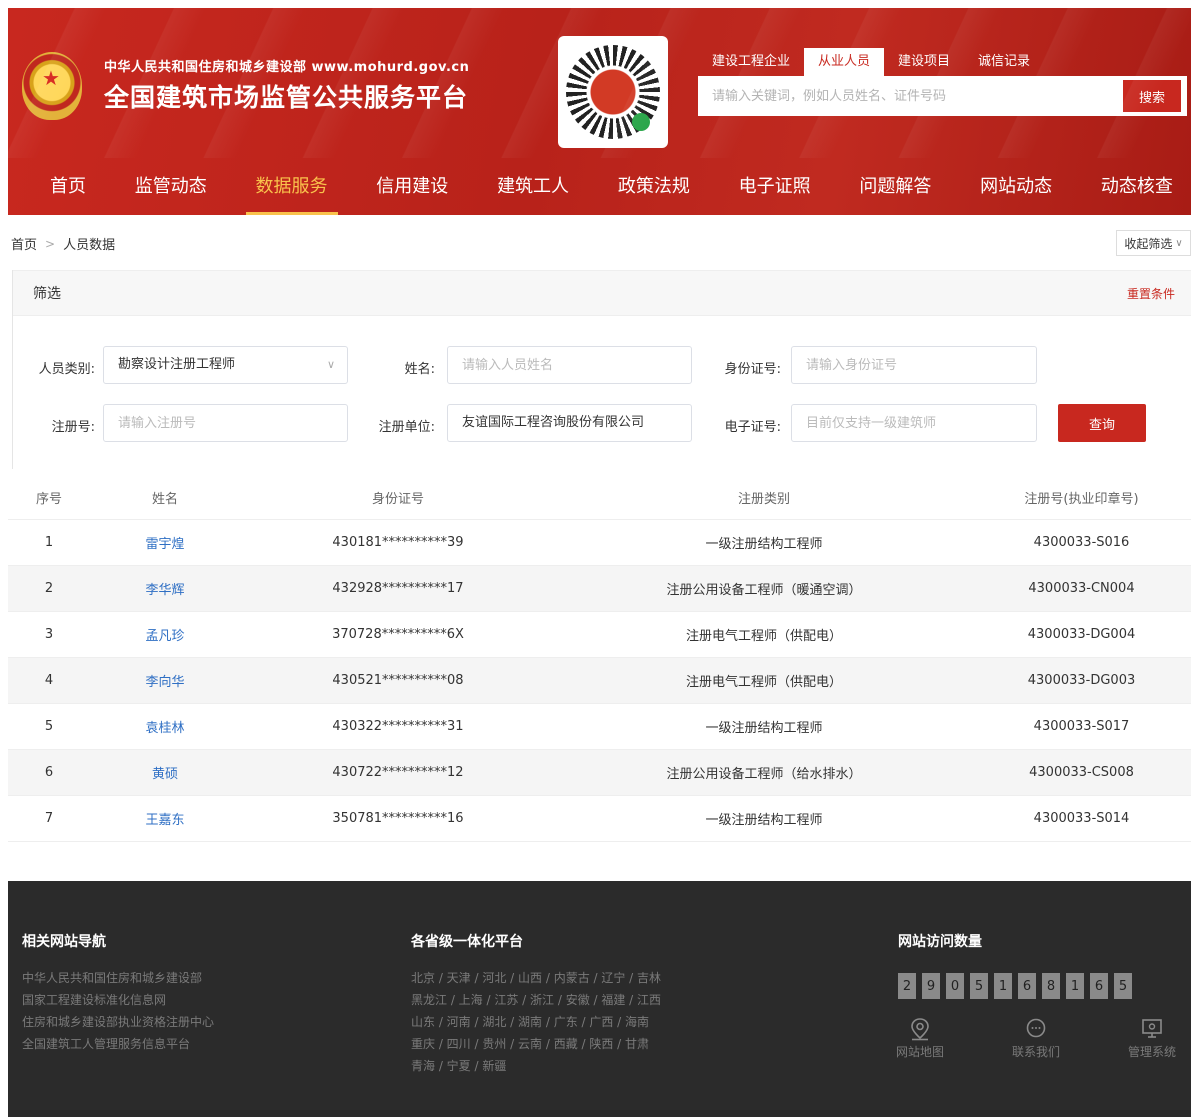  Describe the element at coordinates (412, 186) in the screenshot. I see `nav-credit: 信用建设` at that location.